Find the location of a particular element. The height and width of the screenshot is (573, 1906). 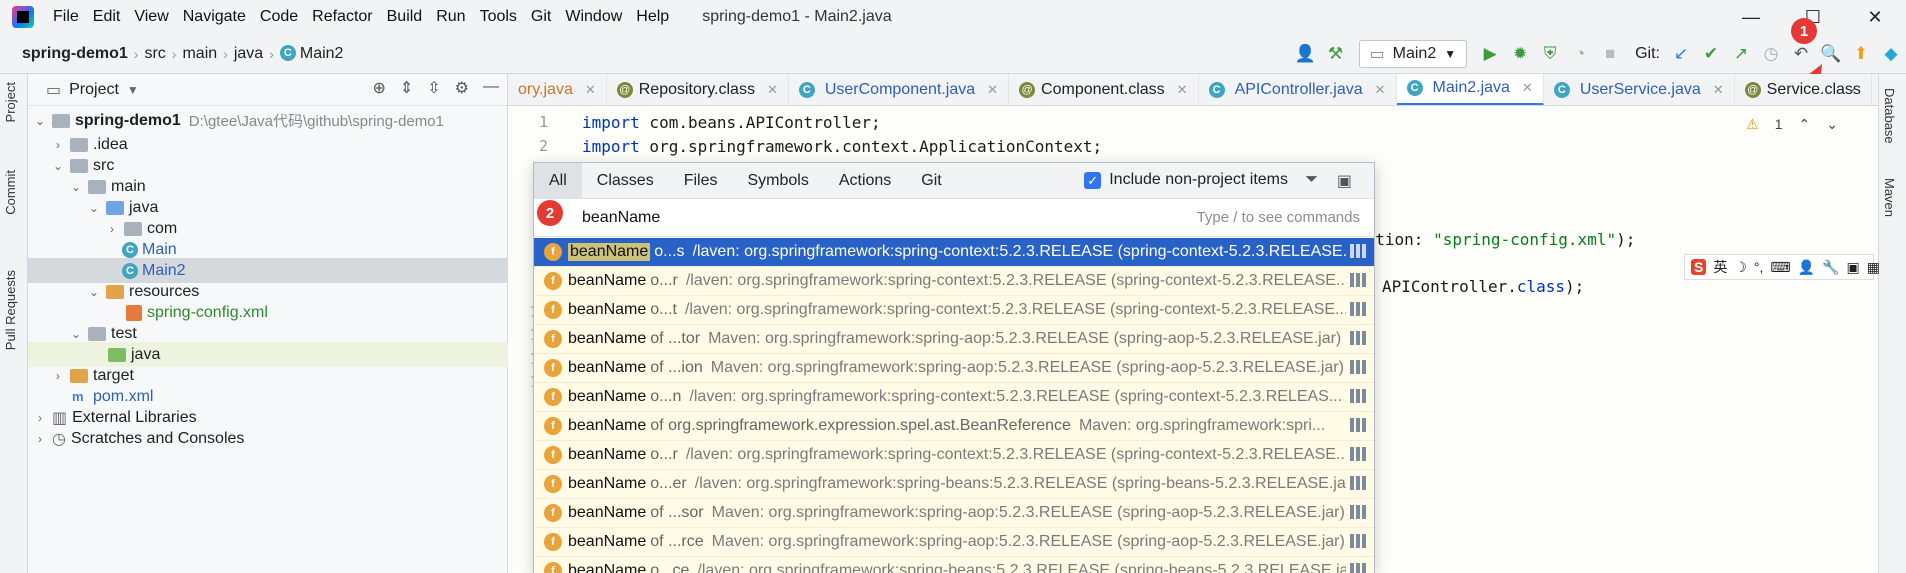

menu-run: Run is located at coordinates (450, 17).